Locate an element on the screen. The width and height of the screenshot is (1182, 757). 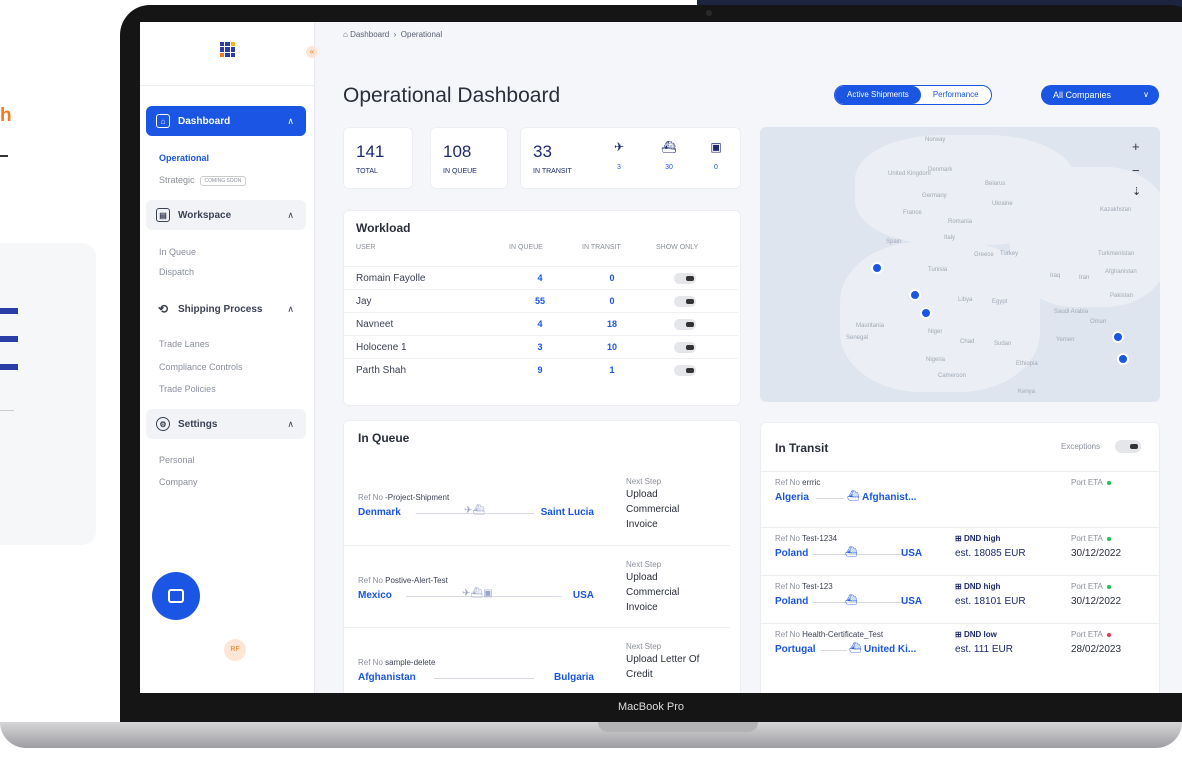
container-icon: ⊞ is located at coordinates (959, 634).